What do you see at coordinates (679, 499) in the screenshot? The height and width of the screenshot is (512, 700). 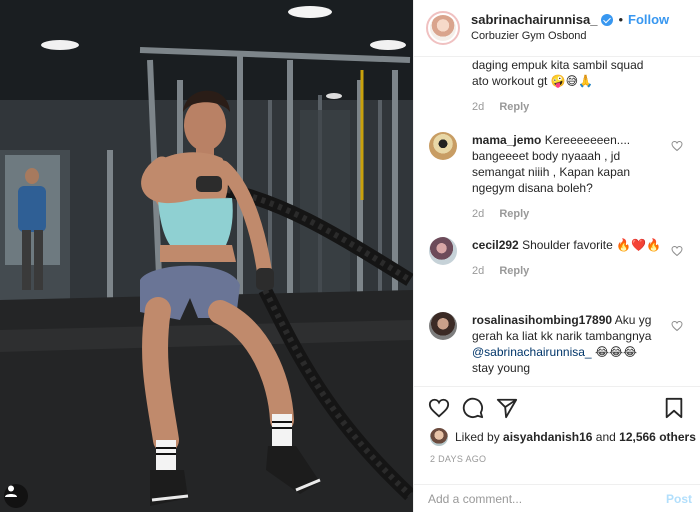 I see `post-comment-button: Post` at bounding box center [679, 499].